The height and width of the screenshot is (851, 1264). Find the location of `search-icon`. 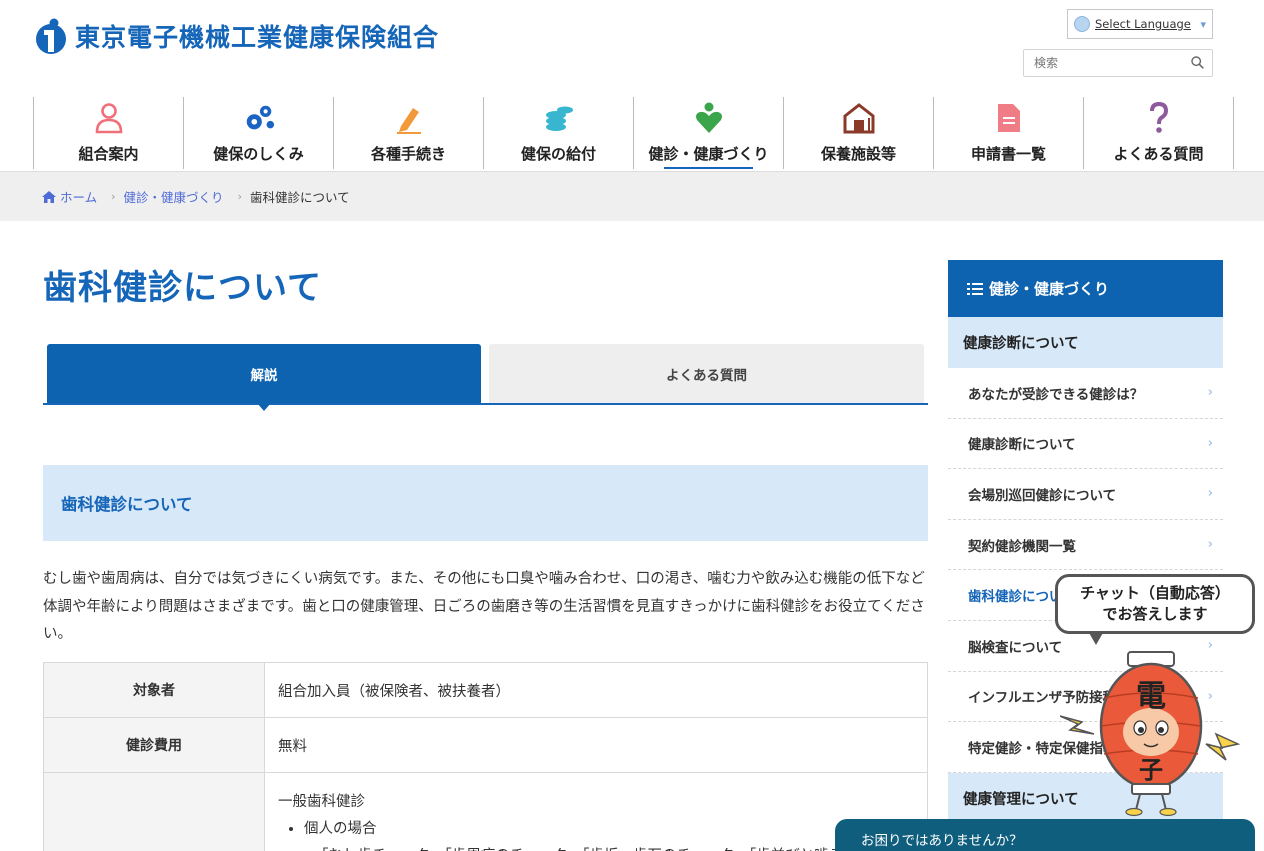

search-icon is located at coordinates (1197, 62).